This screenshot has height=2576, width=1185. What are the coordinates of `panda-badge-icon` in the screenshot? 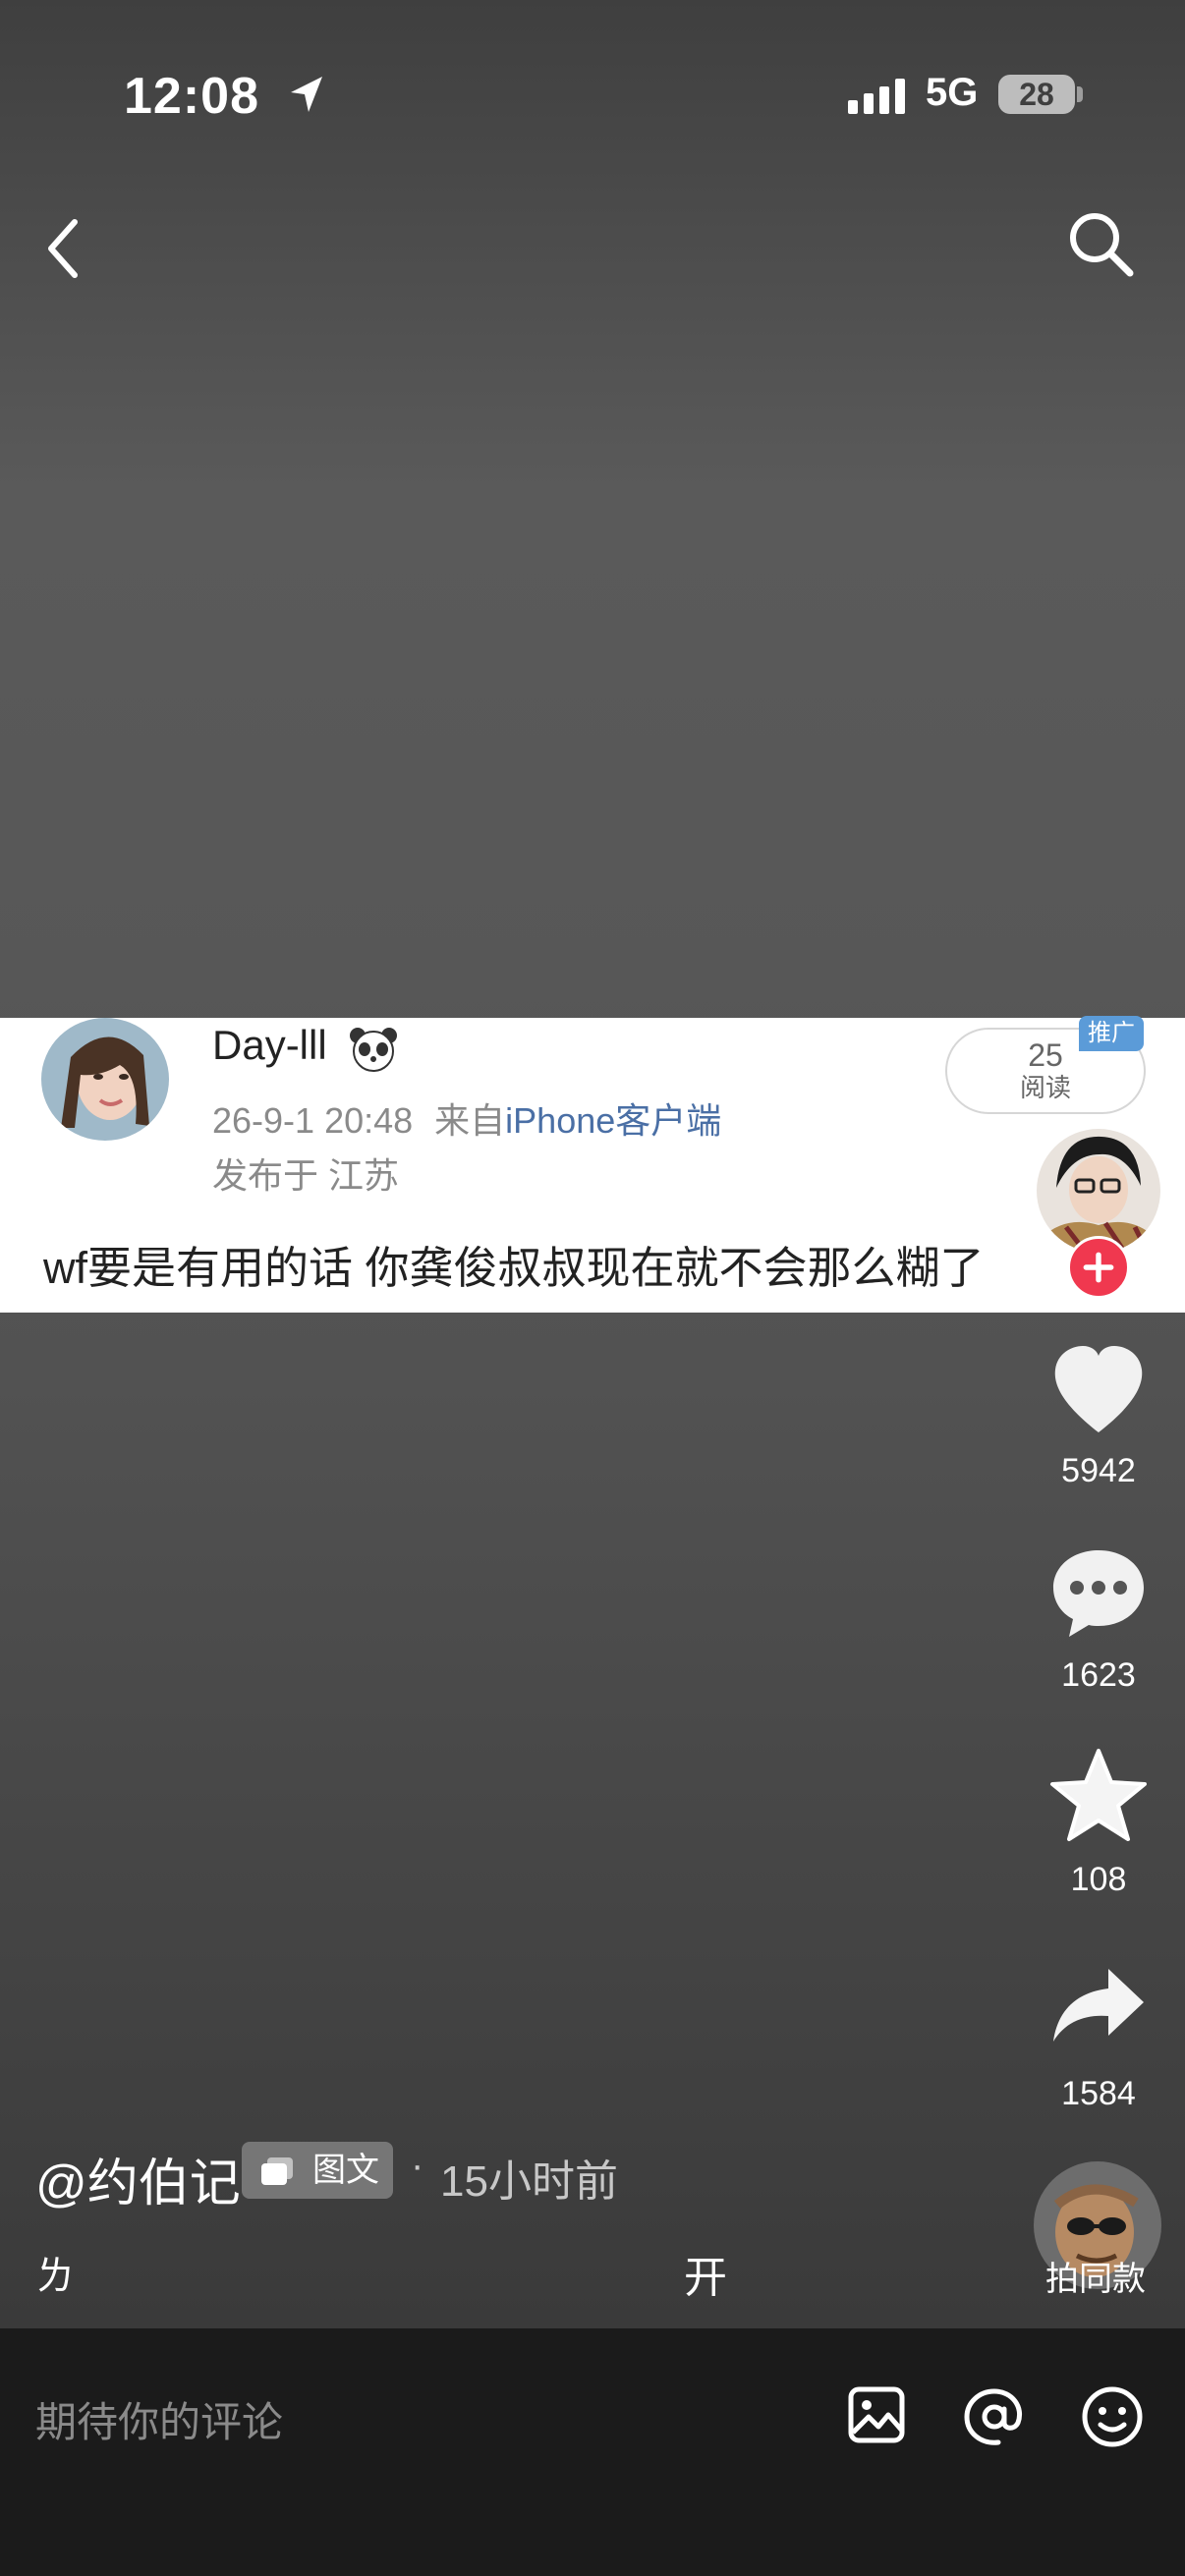 It's located at (374, 1050).